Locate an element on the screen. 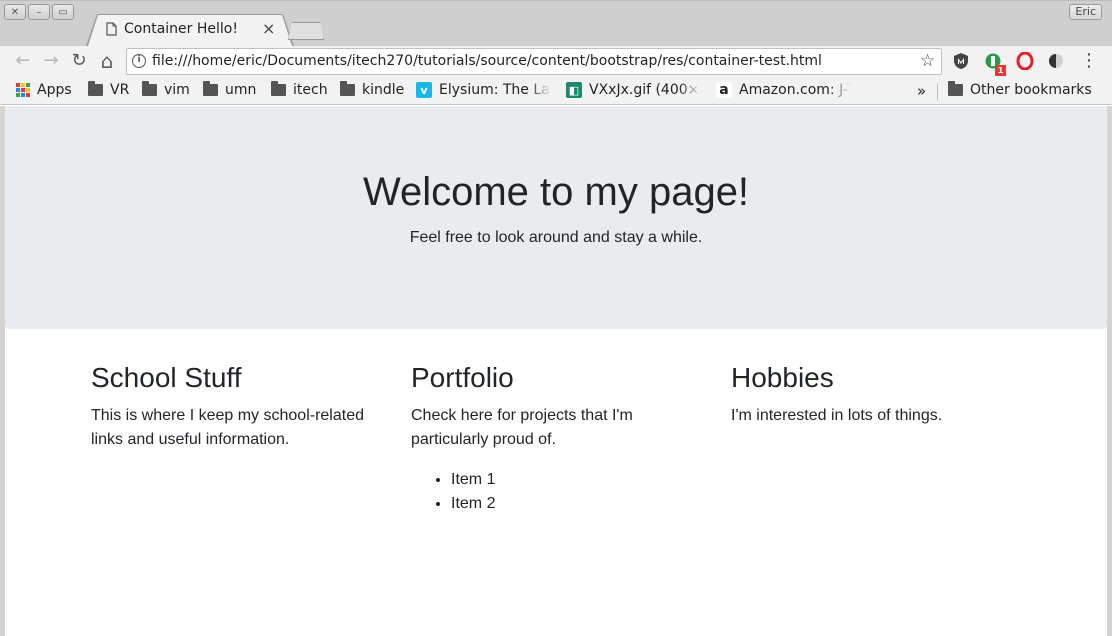 The width and height of the screenshot is (1112, 636). bookmark-link-amazon: a Amazon.com: J-T is located at coordinates (783, 90).